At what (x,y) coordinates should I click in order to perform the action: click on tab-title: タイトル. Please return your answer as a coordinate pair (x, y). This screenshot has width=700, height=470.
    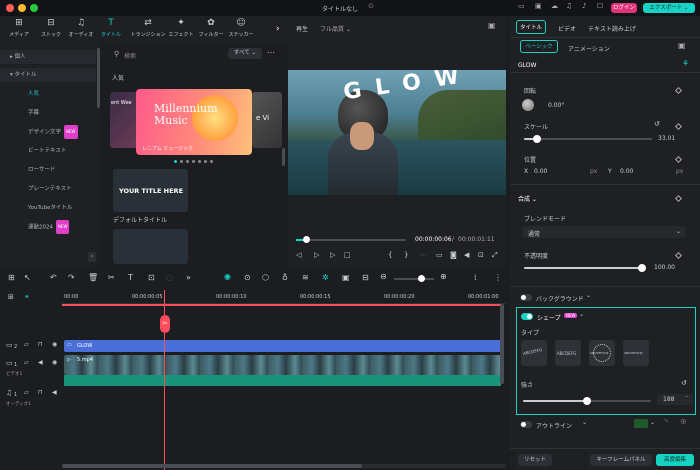
    Looking at the image, I should click on (531, 27).